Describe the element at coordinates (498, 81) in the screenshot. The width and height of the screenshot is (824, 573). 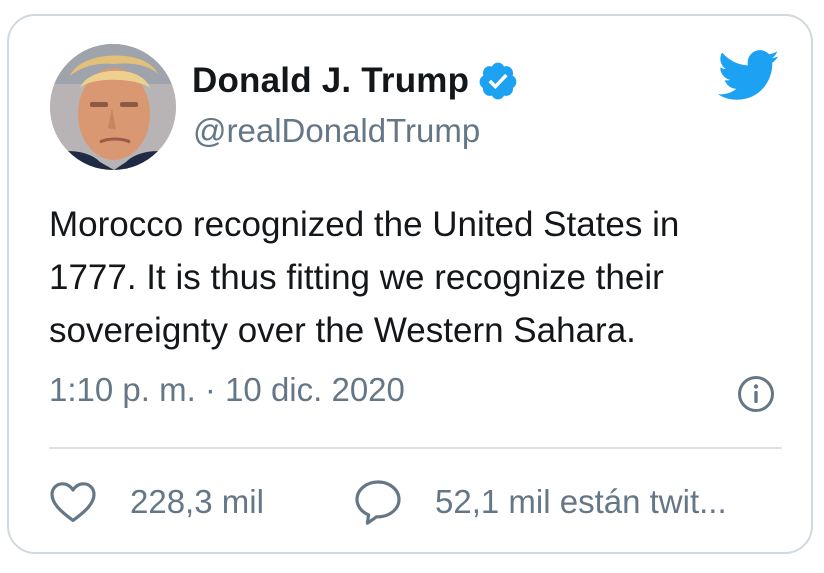
I see `verified-badge-icon` at that location.